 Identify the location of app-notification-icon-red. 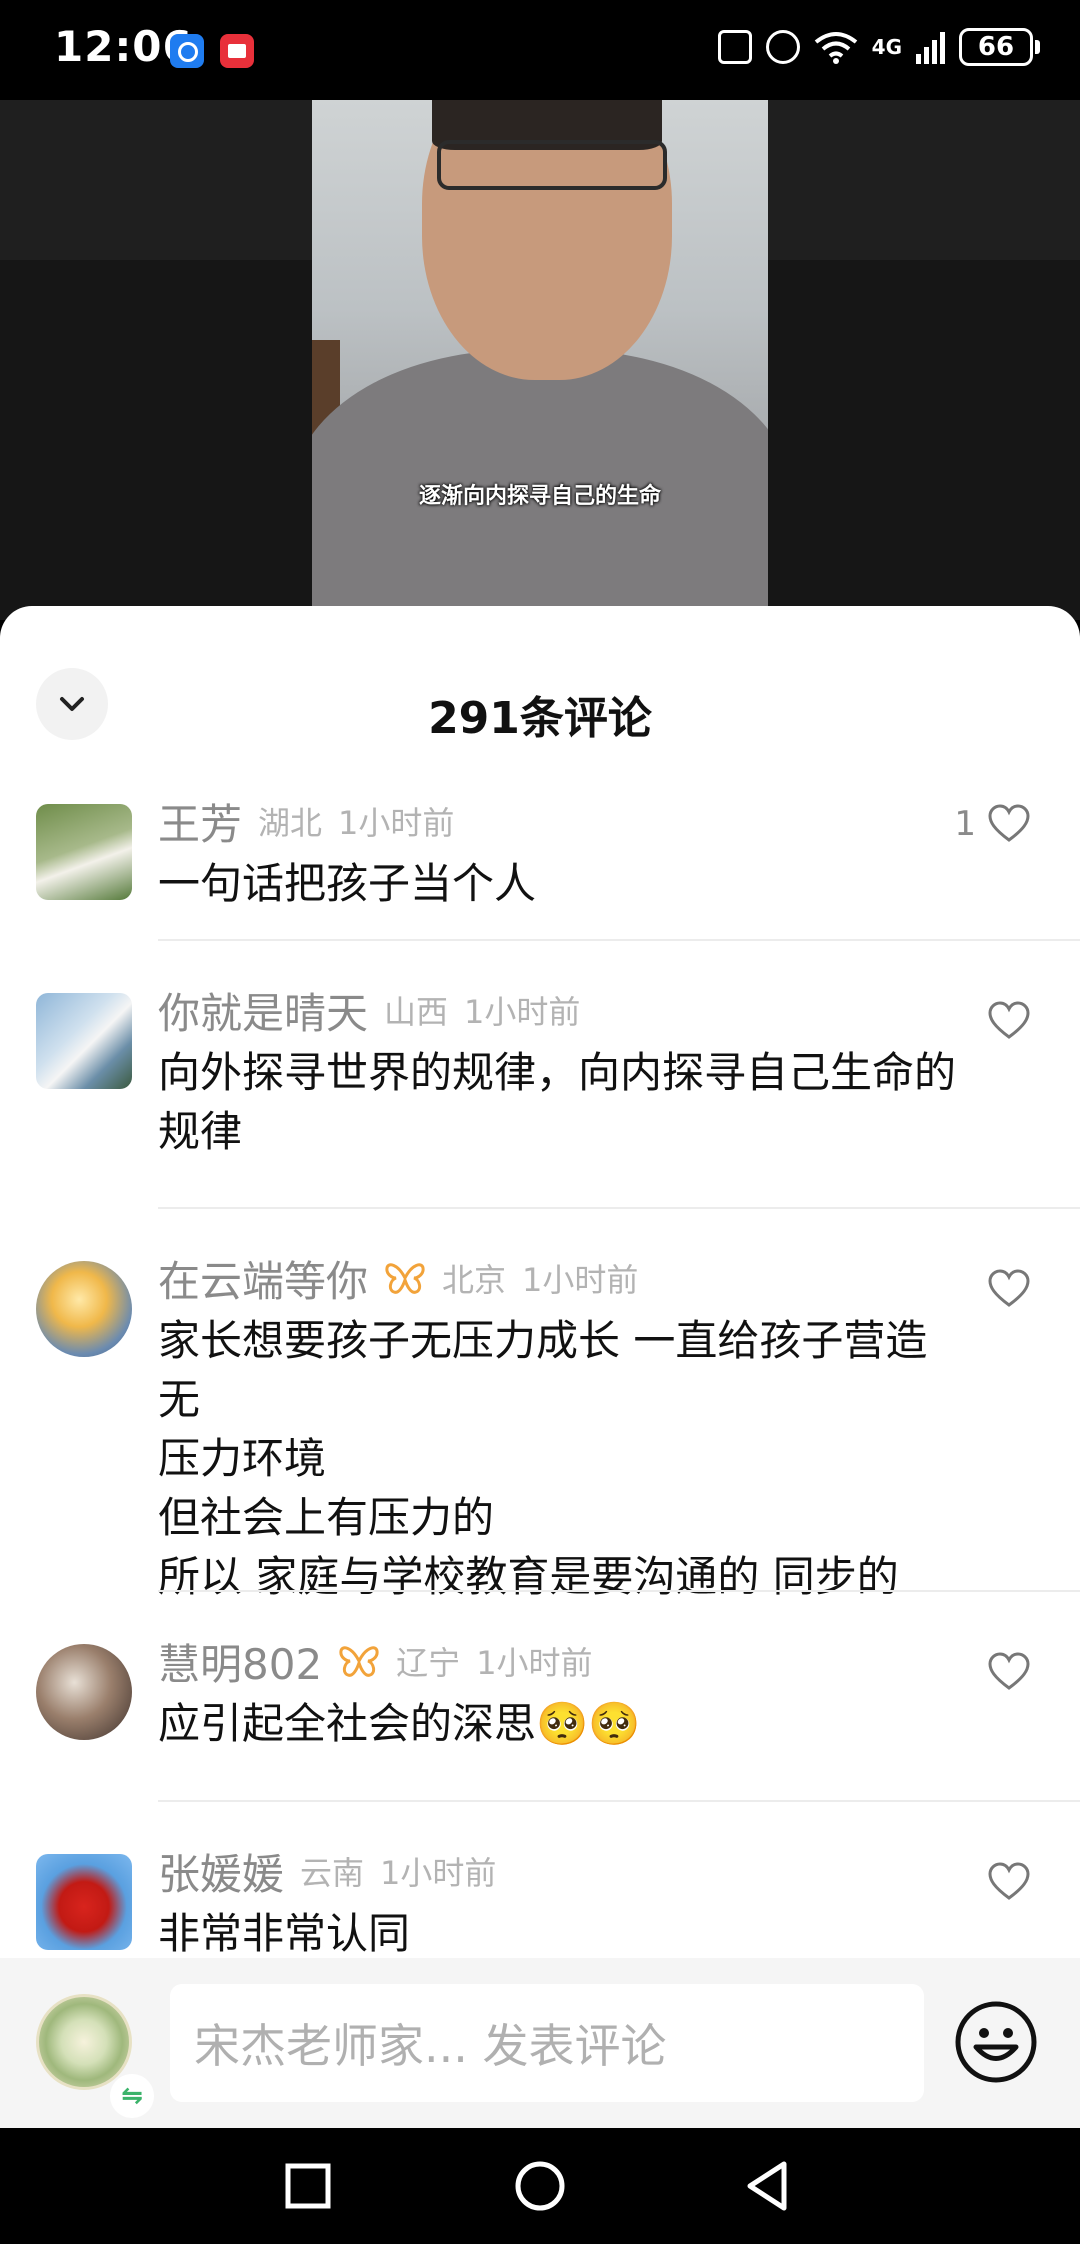
(237, 51).